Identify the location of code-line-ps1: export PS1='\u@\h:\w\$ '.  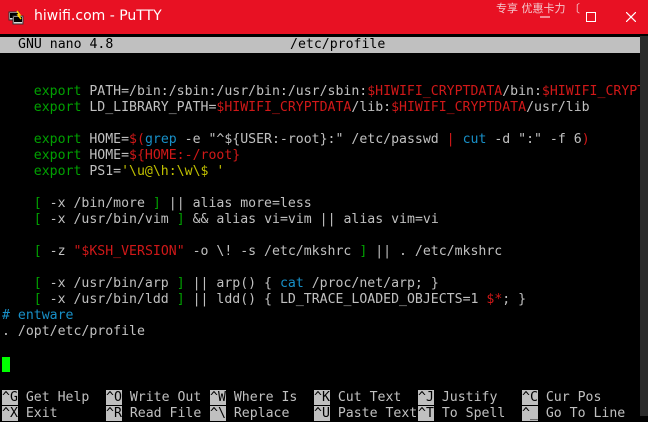
(113, 163).